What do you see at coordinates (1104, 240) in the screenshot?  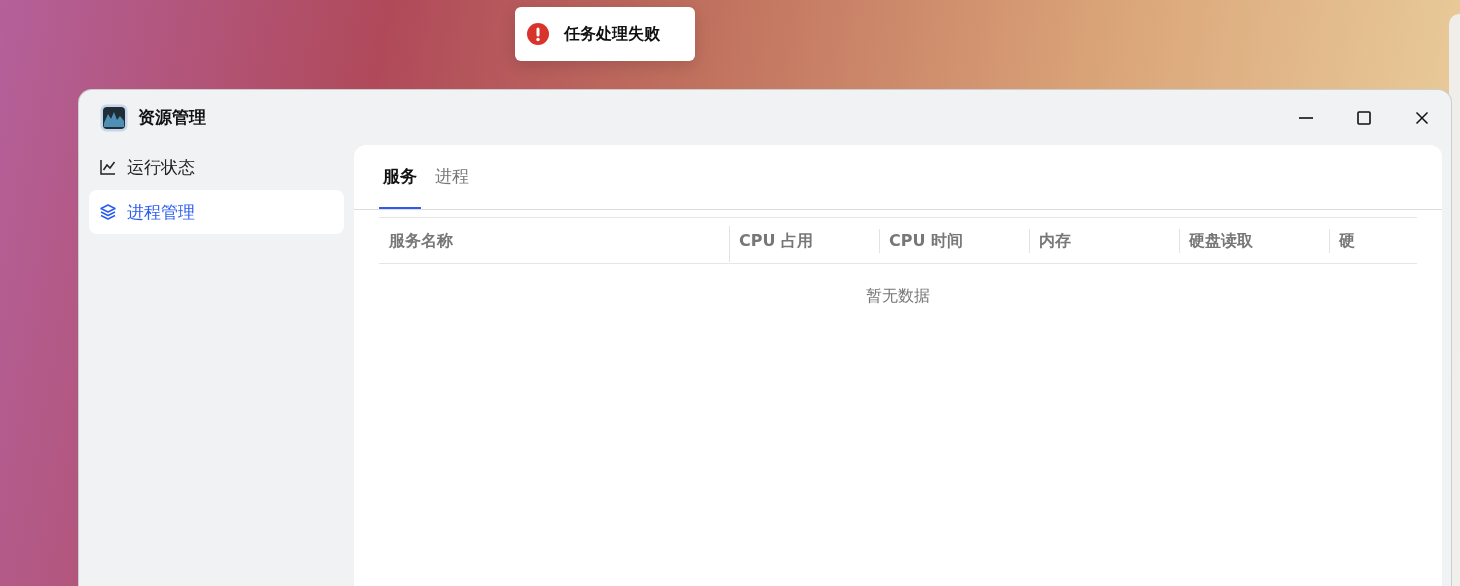 I see `column-header: 内存` at bounding box center [1104, 240].